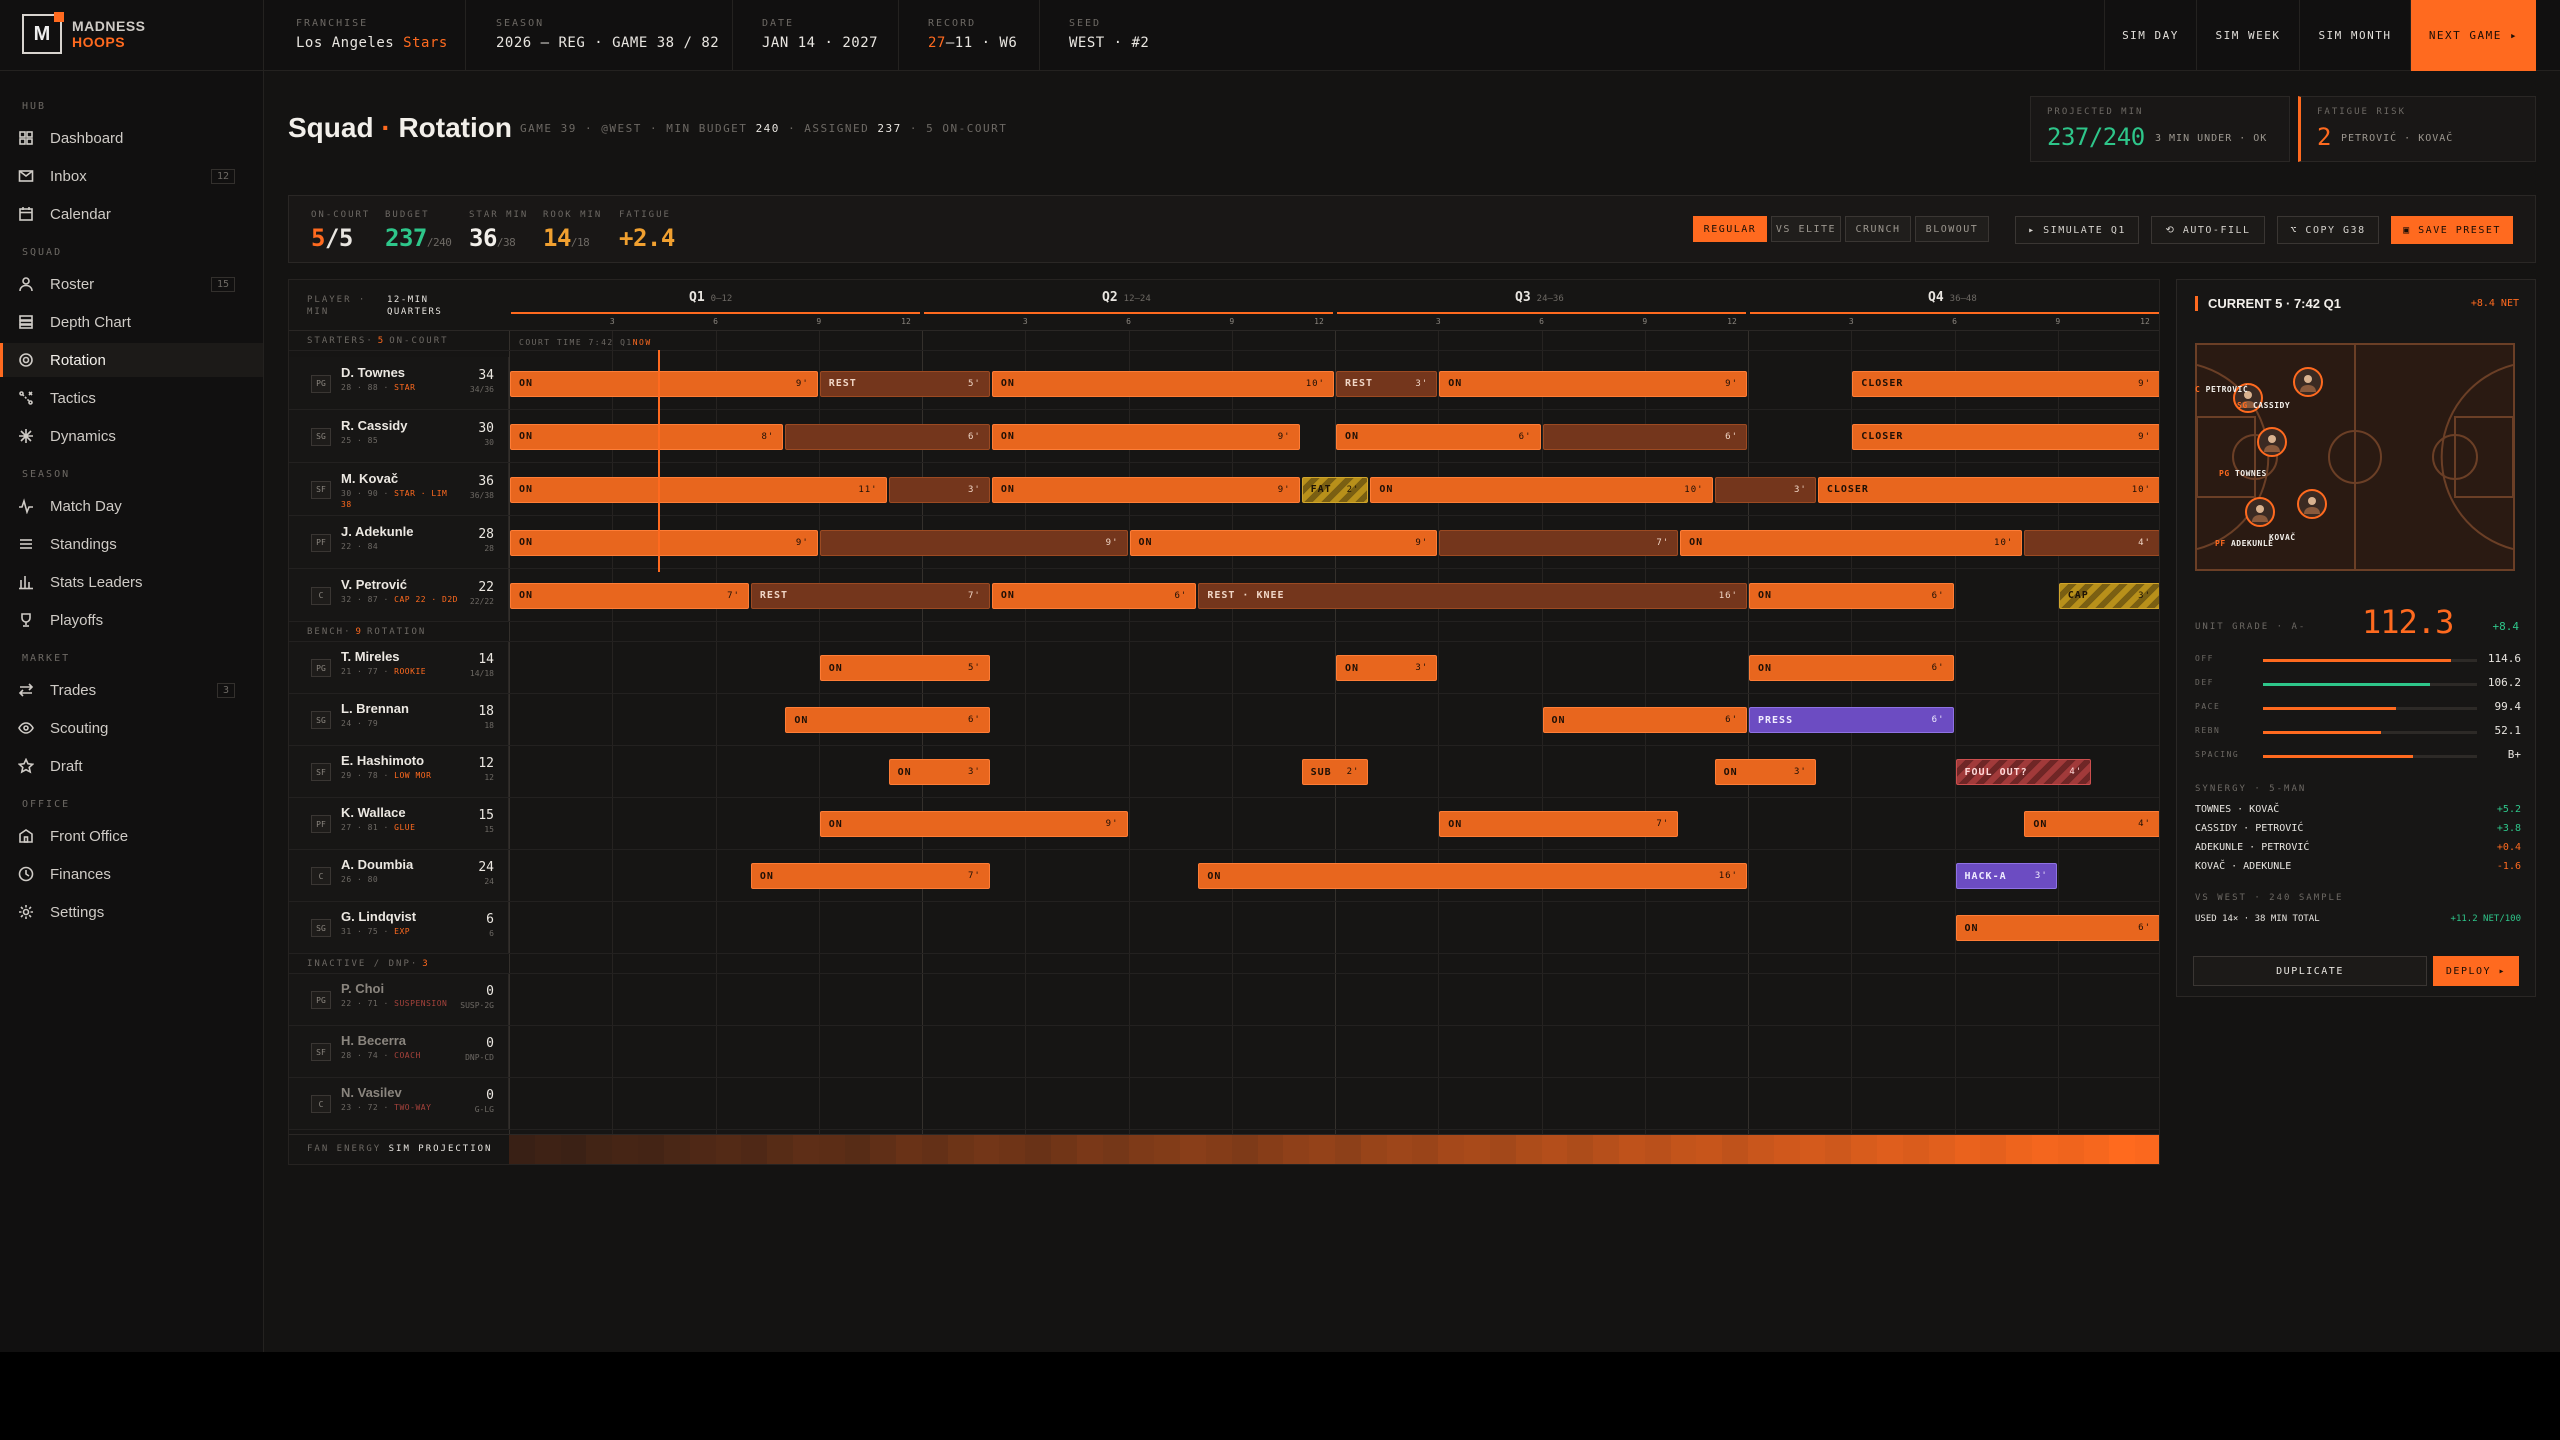 This screenshot has height=1440, width=2560. Describe the element at coordinates (2091, 542) in the screenshot. I see `stint-bar: 4'` at that location.